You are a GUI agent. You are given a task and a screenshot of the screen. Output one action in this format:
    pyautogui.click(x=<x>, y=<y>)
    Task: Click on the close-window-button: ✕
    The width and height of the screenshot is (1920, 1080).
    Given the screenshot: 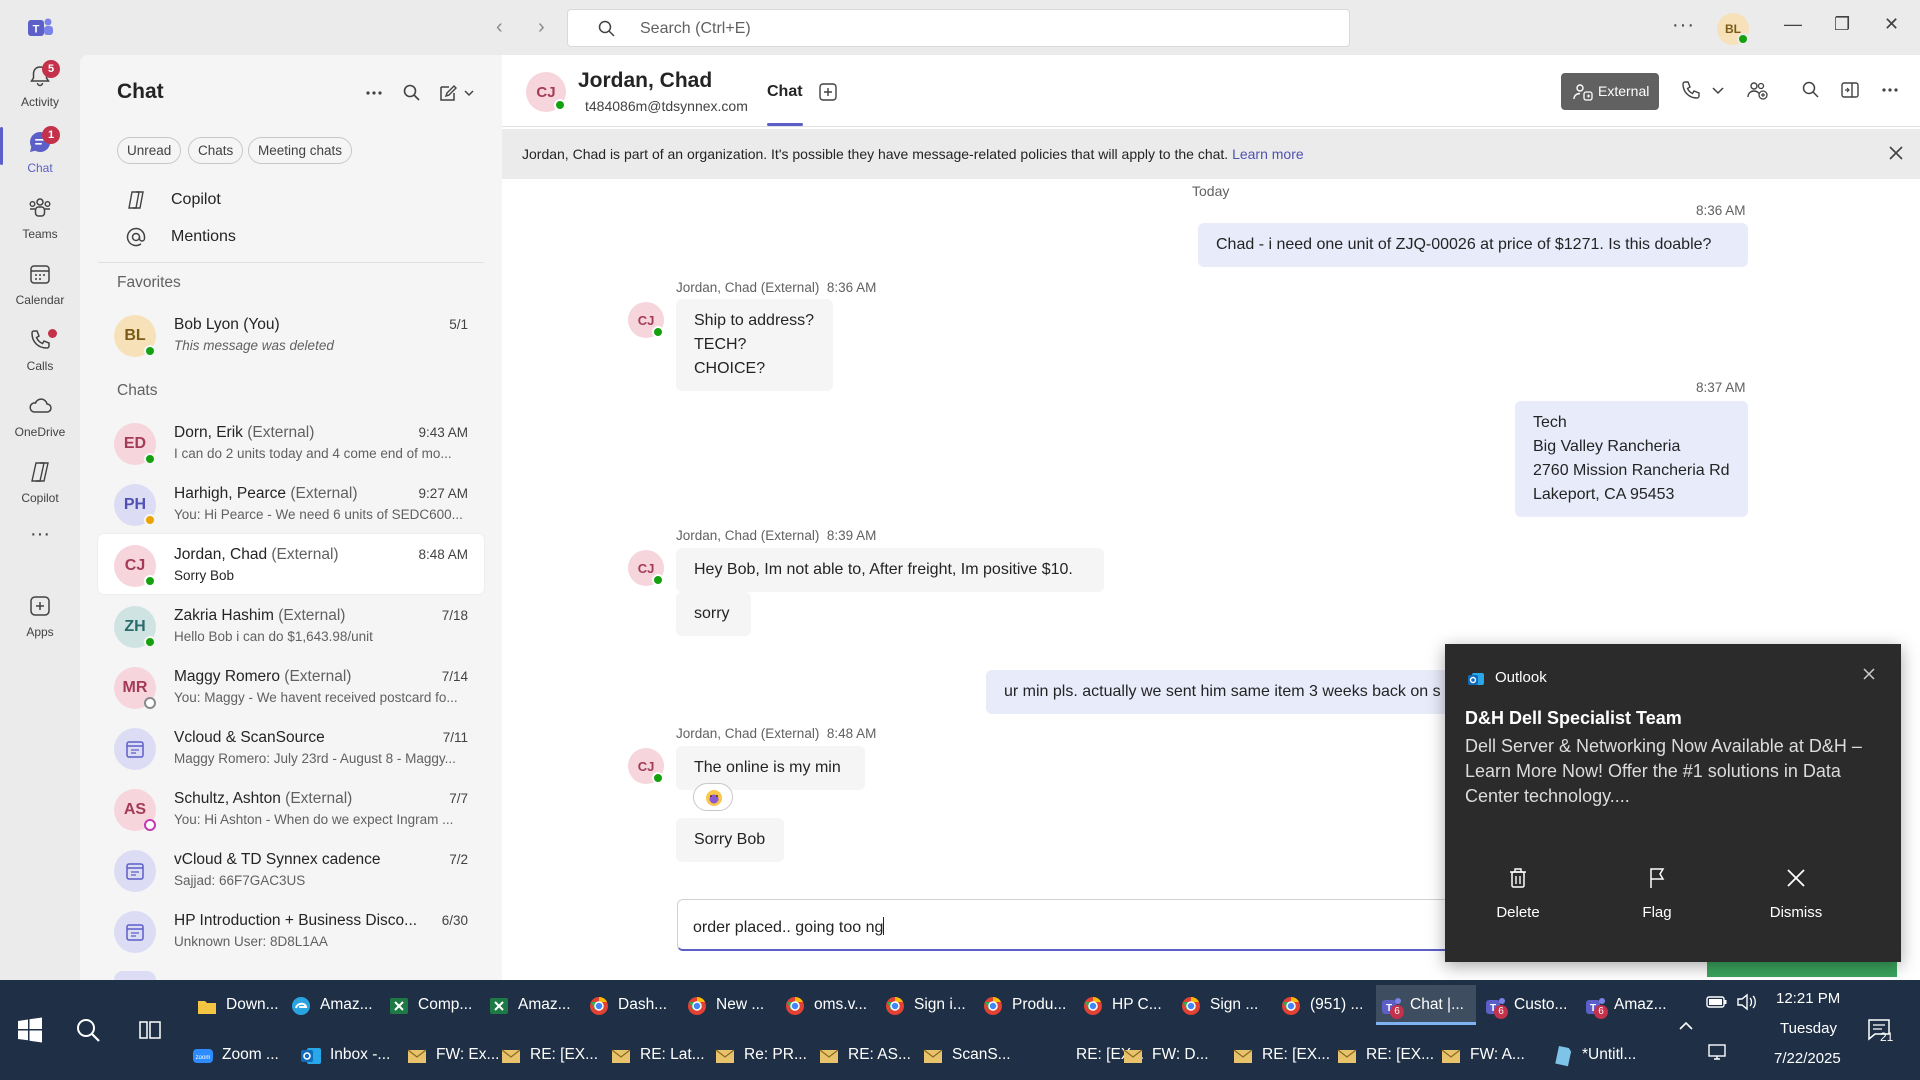 What is the action you would take?
    pyautogui.click(x=1891, y=24)
    